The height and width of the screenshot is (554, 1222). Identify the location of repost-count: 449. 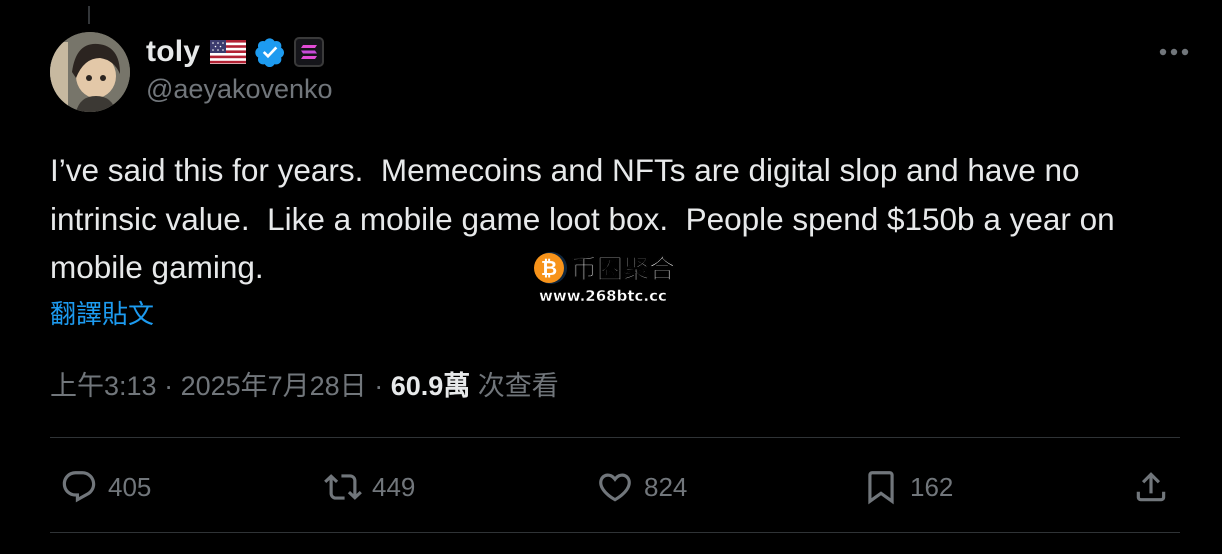
(394, 486).